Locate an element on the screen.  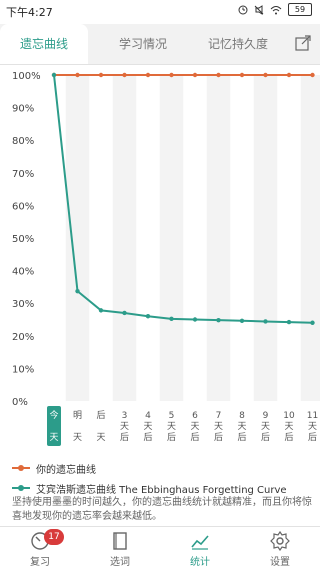
legend-item-ebbinghaus: 艾宾浩斯遗忘曲线 The Ebbinghaus Forgetting Curve is located at coordinates (162, 488).